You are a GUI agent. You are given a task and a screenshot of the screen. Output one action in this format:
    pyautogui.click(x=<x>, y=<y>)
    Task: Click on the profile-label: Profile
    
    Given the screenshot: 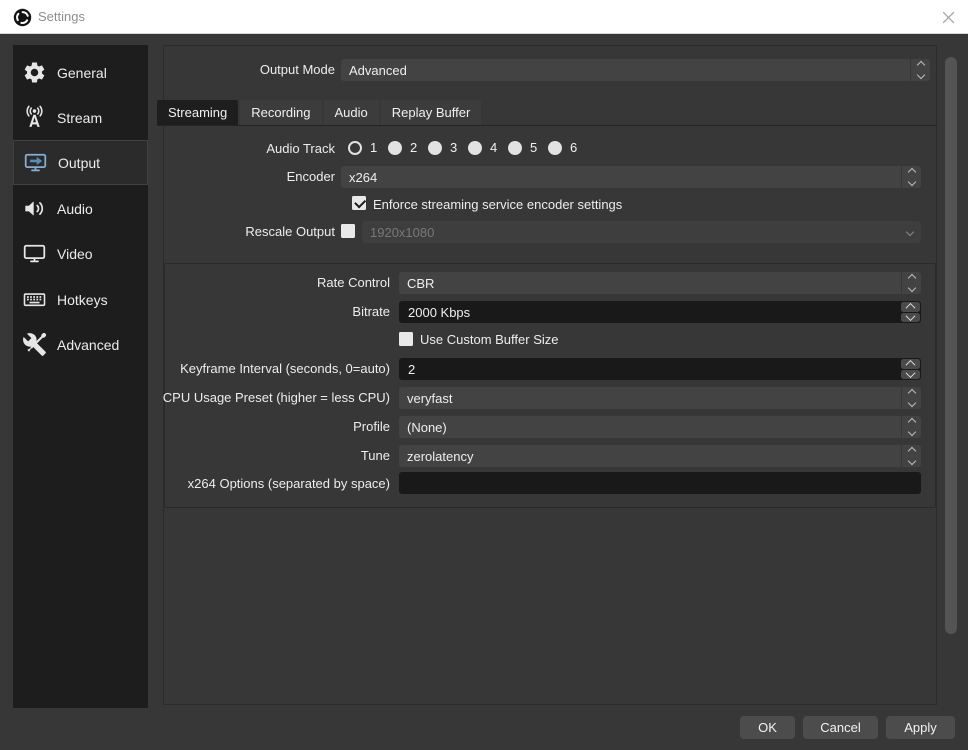 What is the action you would take?
    pyautogui.click(x=371, y=426)
    